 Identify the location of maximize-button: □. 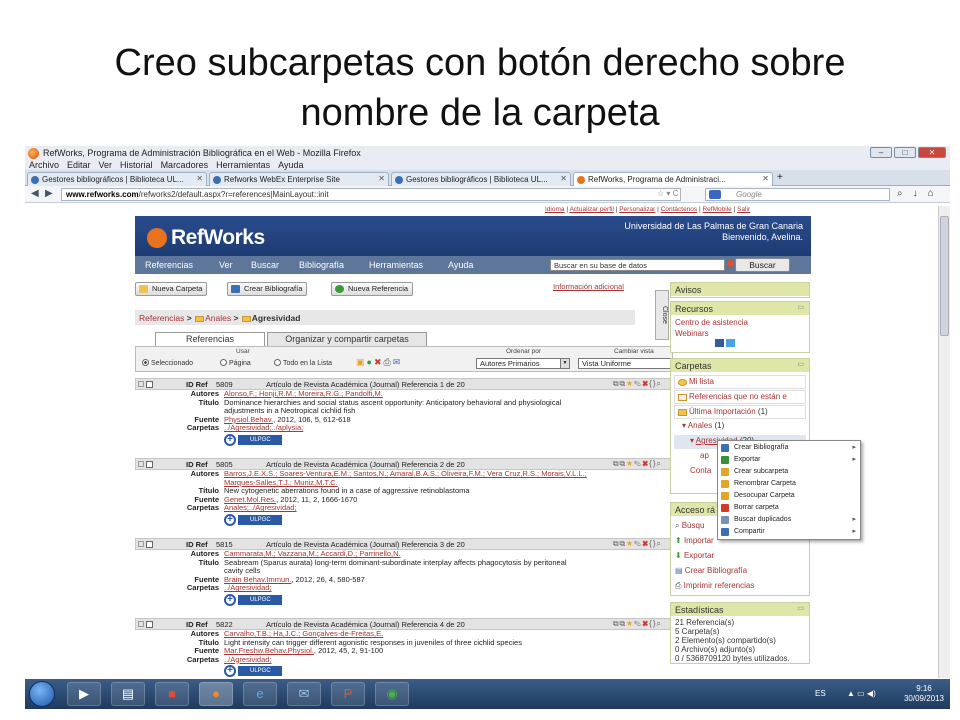
(905, 152).